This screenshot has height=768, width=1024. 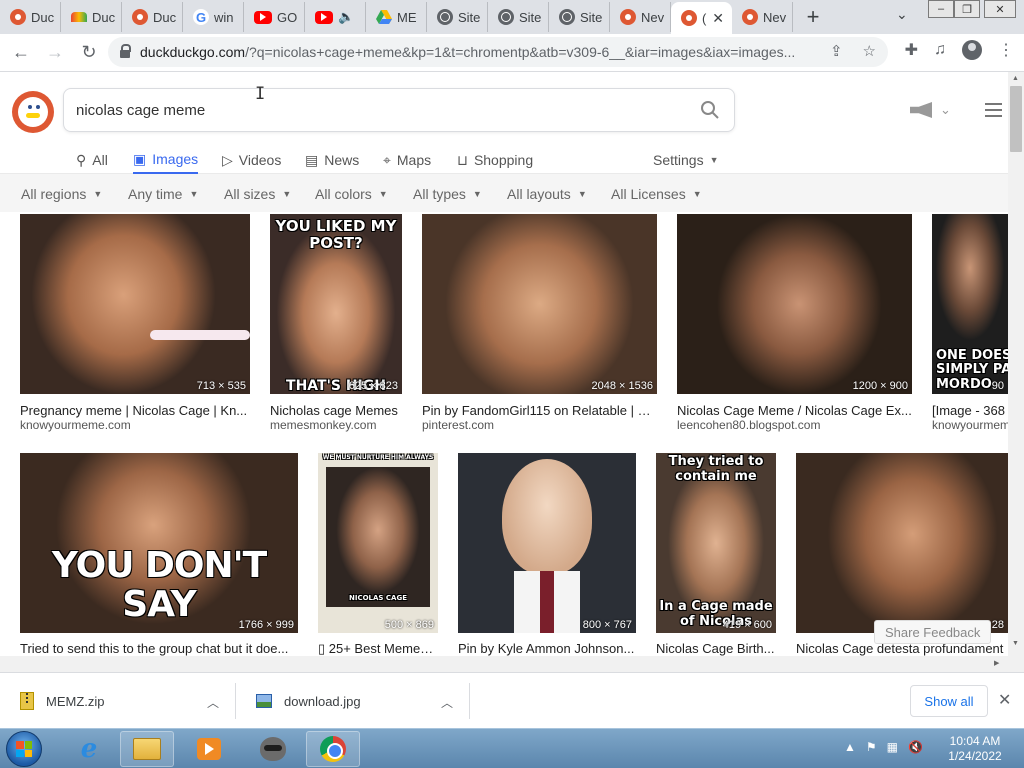 I want to click on result-thumbnail: 1200 × 900, so click(x=794, y=304).